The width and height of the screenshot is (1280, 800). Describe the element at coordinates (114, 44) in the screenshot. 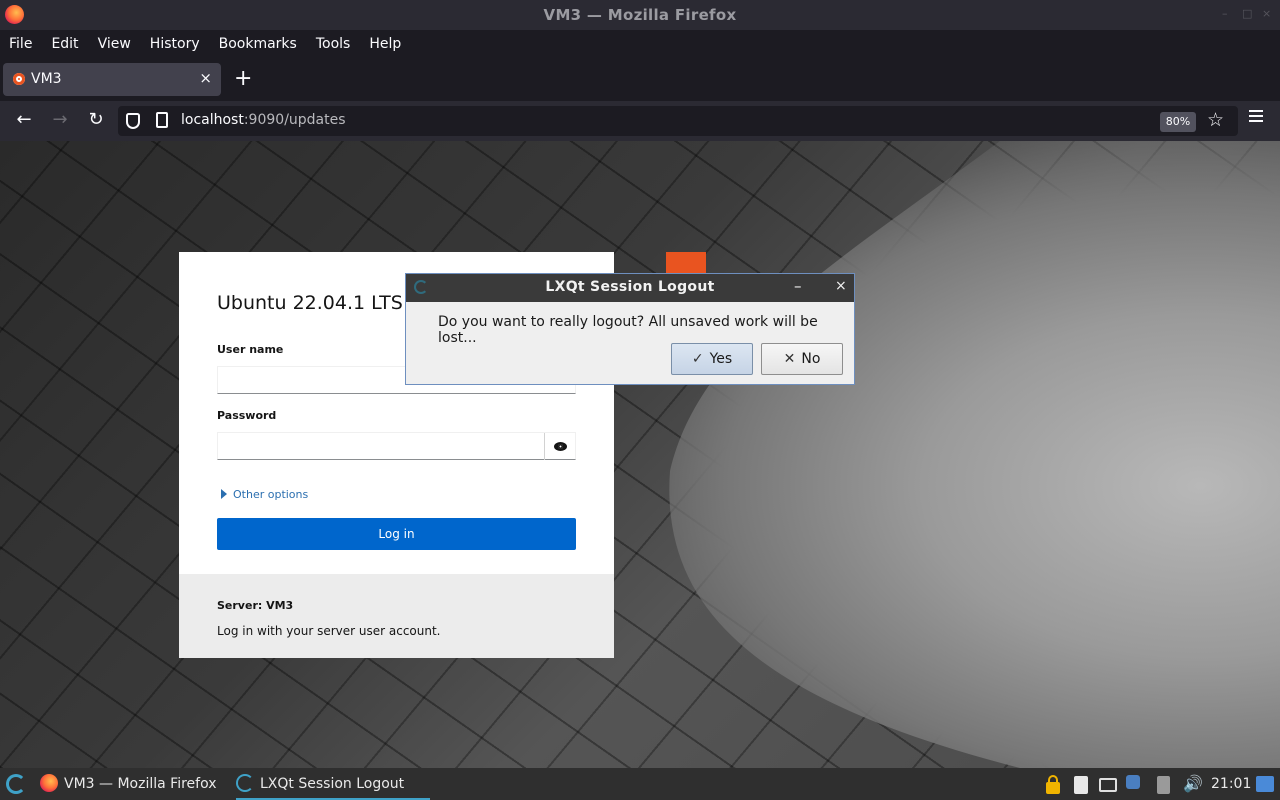

I see `menu-view: View` at that location.